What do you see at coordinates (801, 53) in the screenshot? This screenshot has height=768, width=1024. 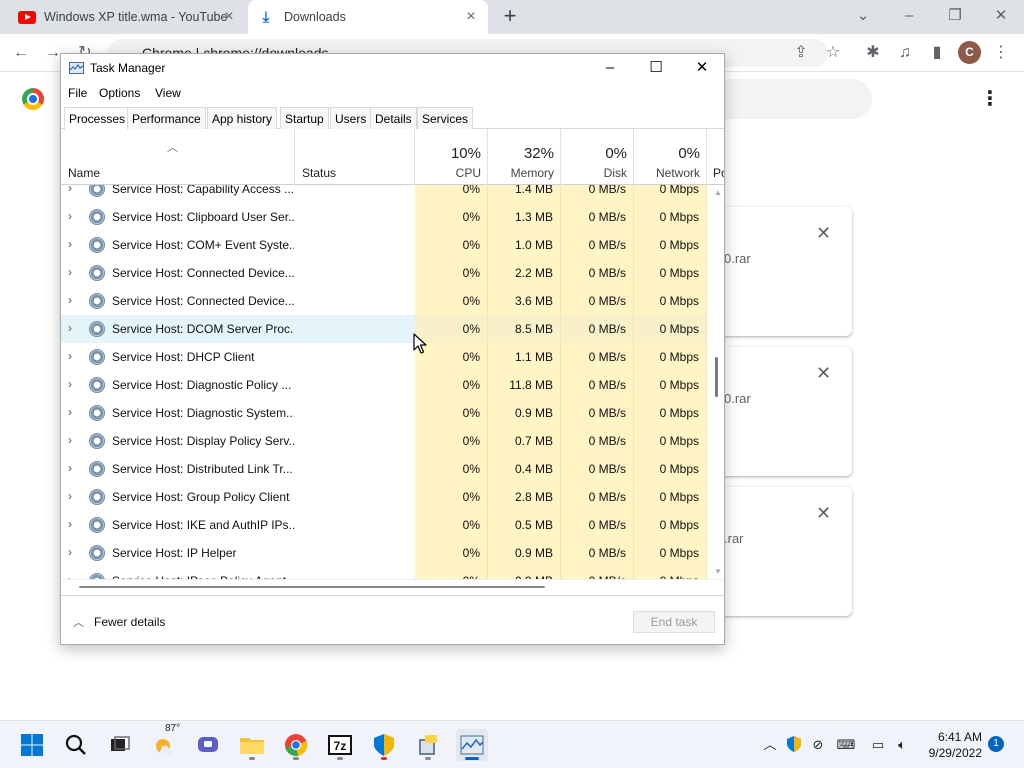 I see `share-icon: ⇪` at bounding box center [801, 53].